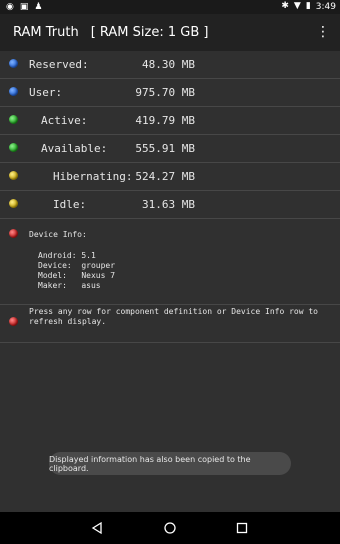  I want to click on status-time: 3:49, so click(325, 6).